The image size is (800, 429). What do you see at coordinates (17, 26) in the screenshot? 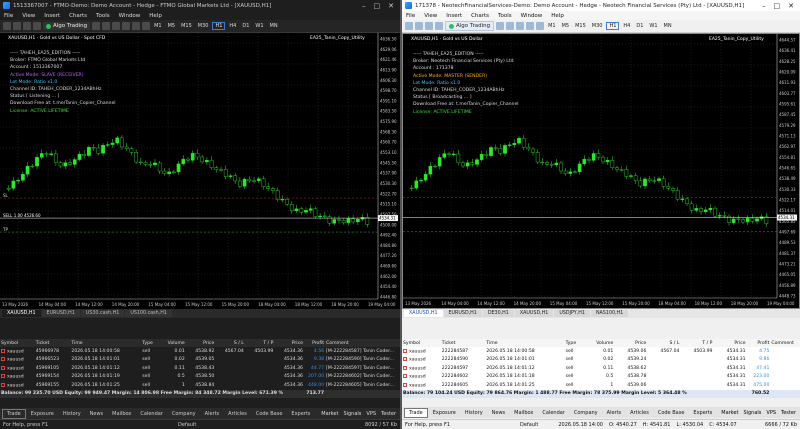
I see `profiles-icon` at bounding box center [17, 26].